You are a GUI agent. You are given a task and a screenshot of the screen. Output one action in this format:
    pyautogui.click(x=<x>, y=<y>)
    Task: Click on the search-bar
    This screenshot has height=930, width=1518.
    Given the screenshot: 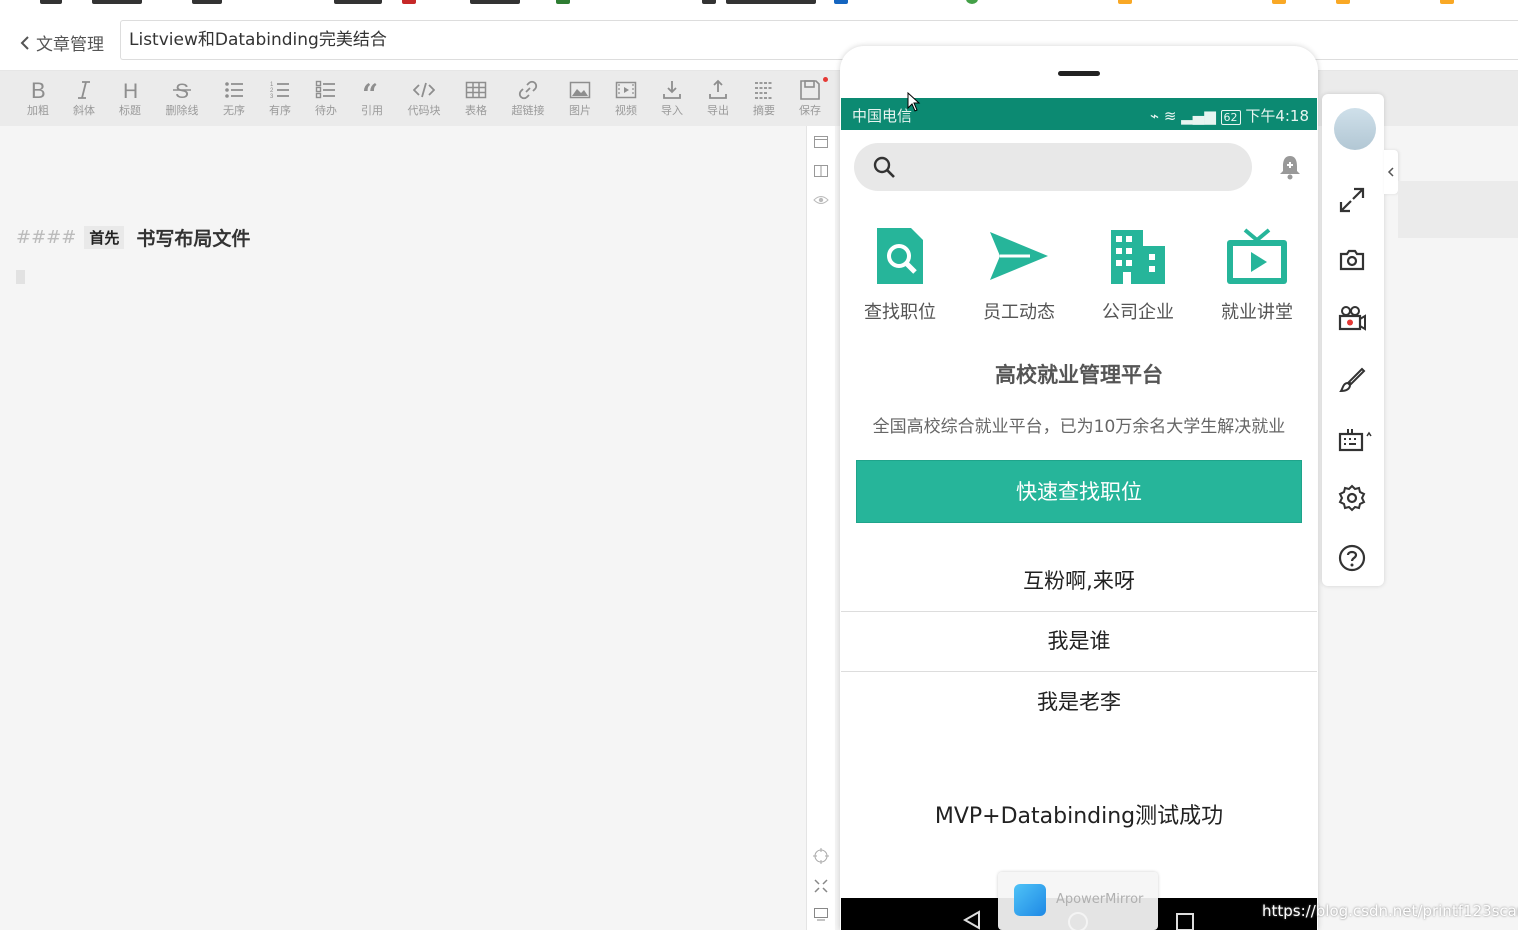 What is the action you would take?
    pyautogui.click(x=1053, y=167)
    